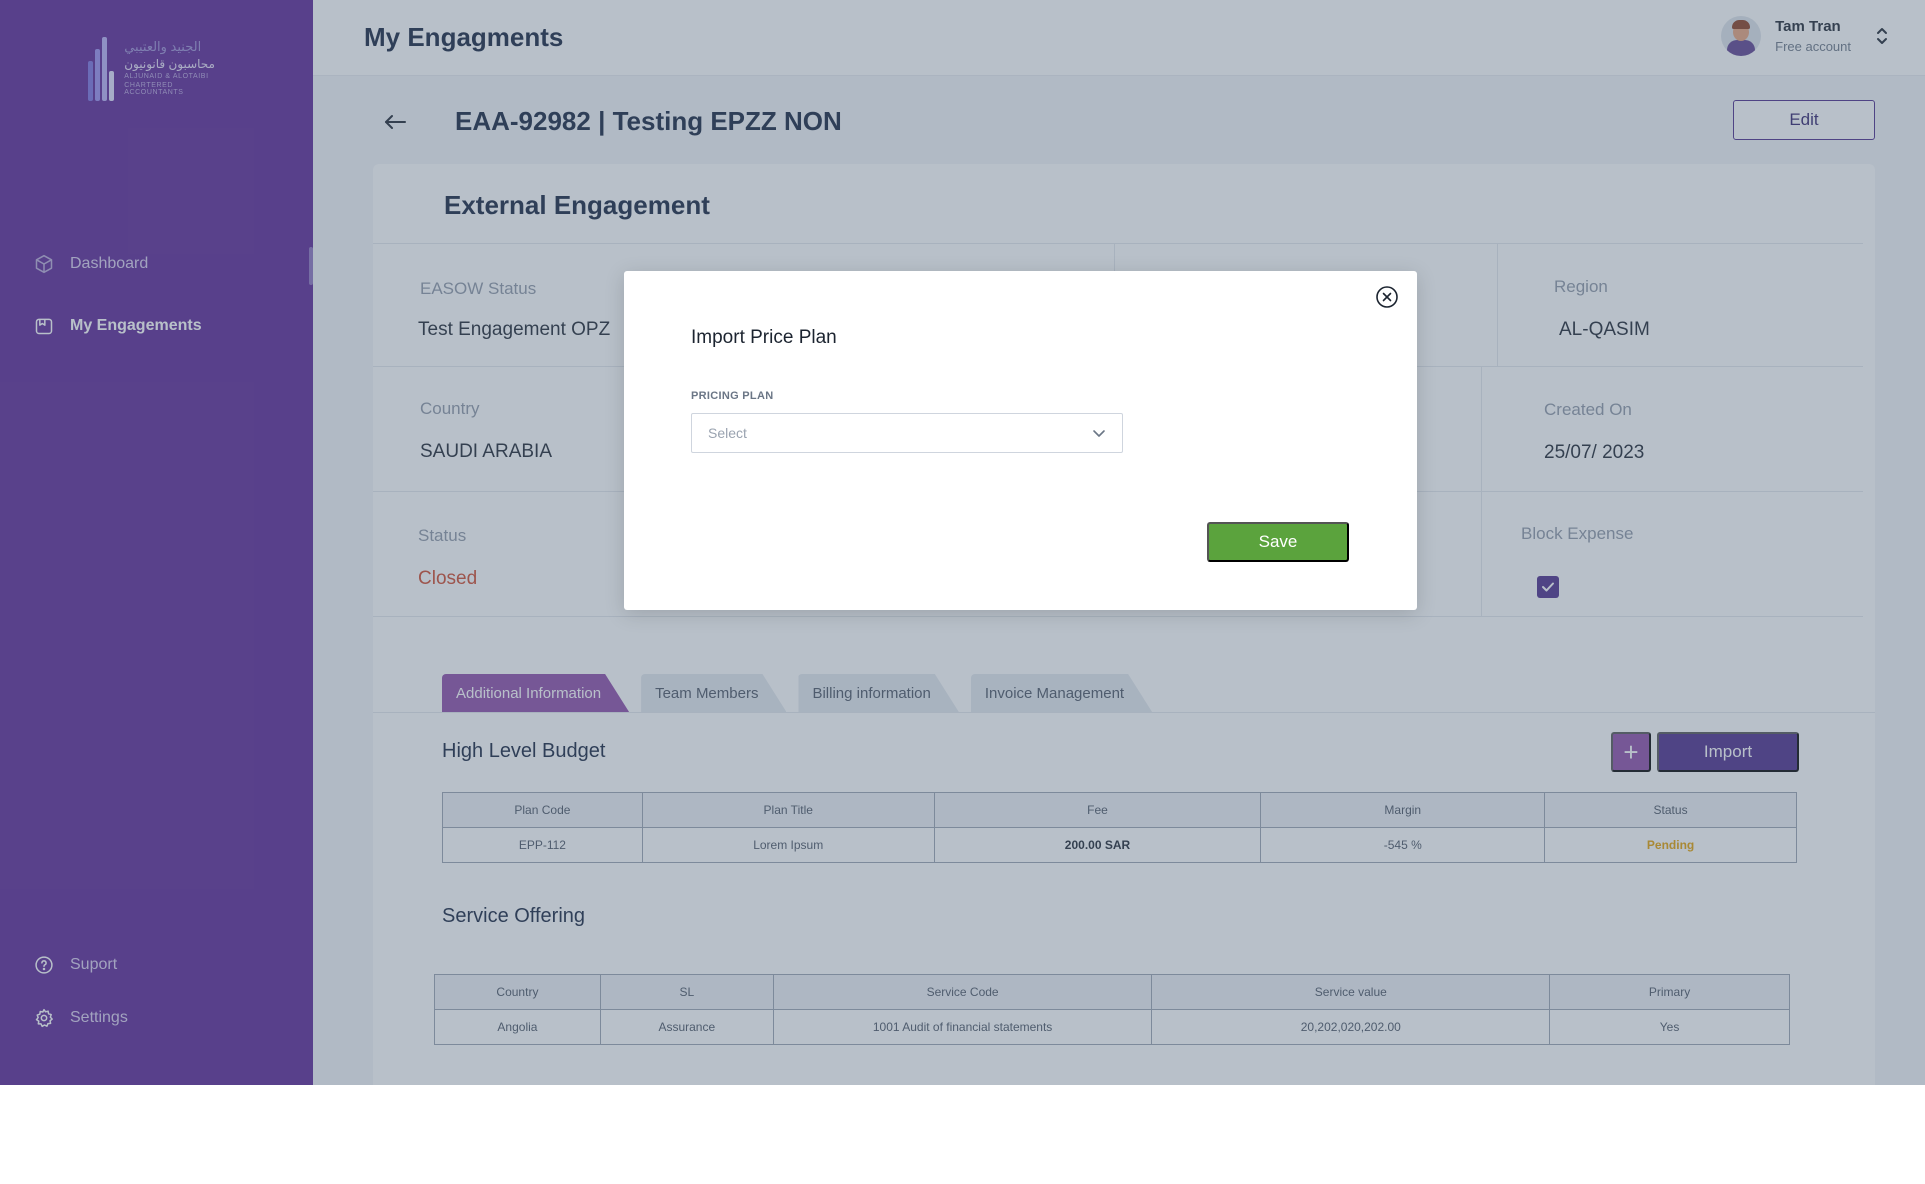 The width and height of the screenshot is (1925, 1184). I want to click on pricing-plan-label: PRICING PLAN, so click(732, 396).